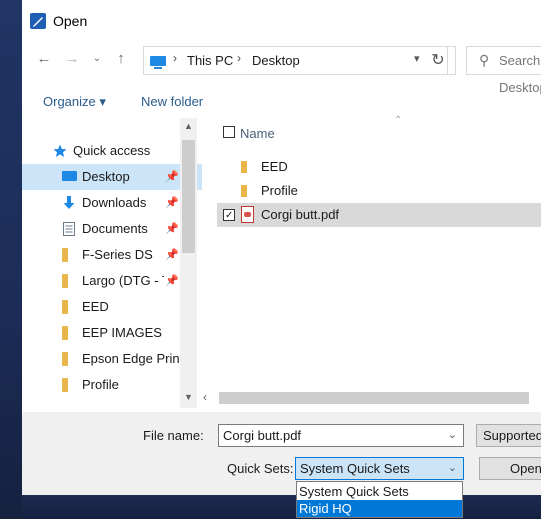 Image resolution: width=541 pixels, height=519 pixels. Describe the element at coordinates (97, 59) in the screenshot. I see `recent-locations-chevron-icon: ⌄` at that location.